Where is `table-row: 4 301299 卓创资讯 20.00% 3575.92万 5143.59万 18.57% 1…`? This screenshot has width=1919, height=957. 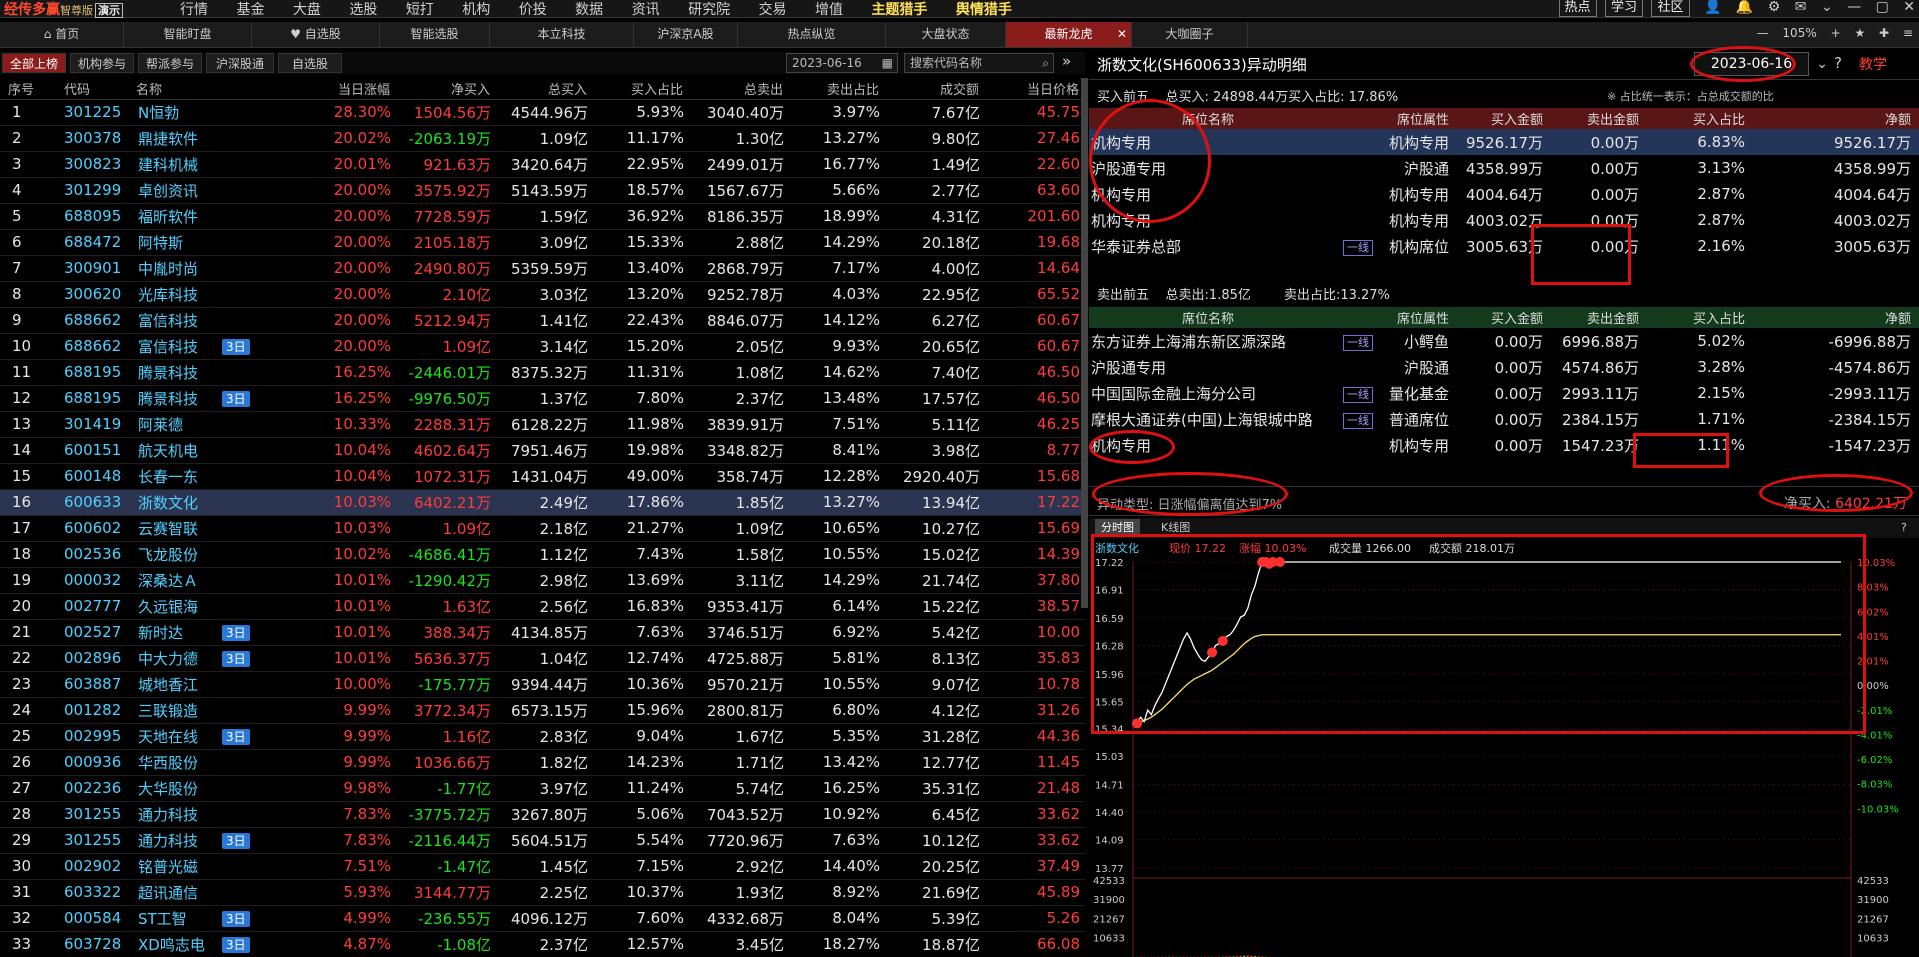 table-row: 4 301299 卓创资讯 20.00% 3575.92万 5143.59万 18.57% 1… is located at coordinates (542, 190).